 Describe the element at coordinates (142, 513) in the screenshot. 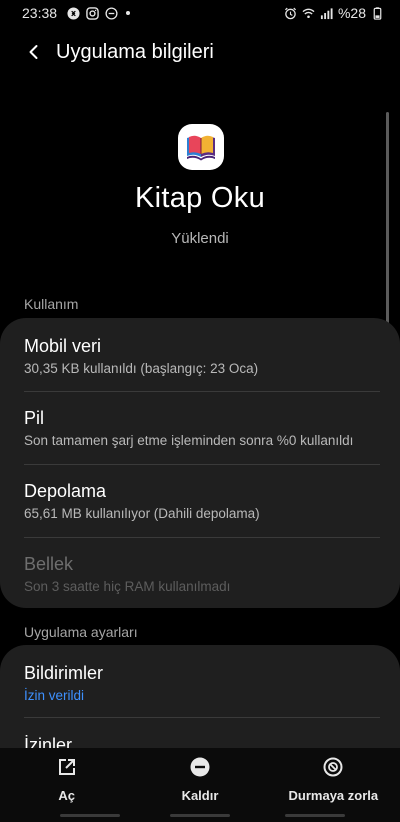

I see `storage-subtitle: 65,61 MB kullanılıyor (Dahili depolama)` at that location.